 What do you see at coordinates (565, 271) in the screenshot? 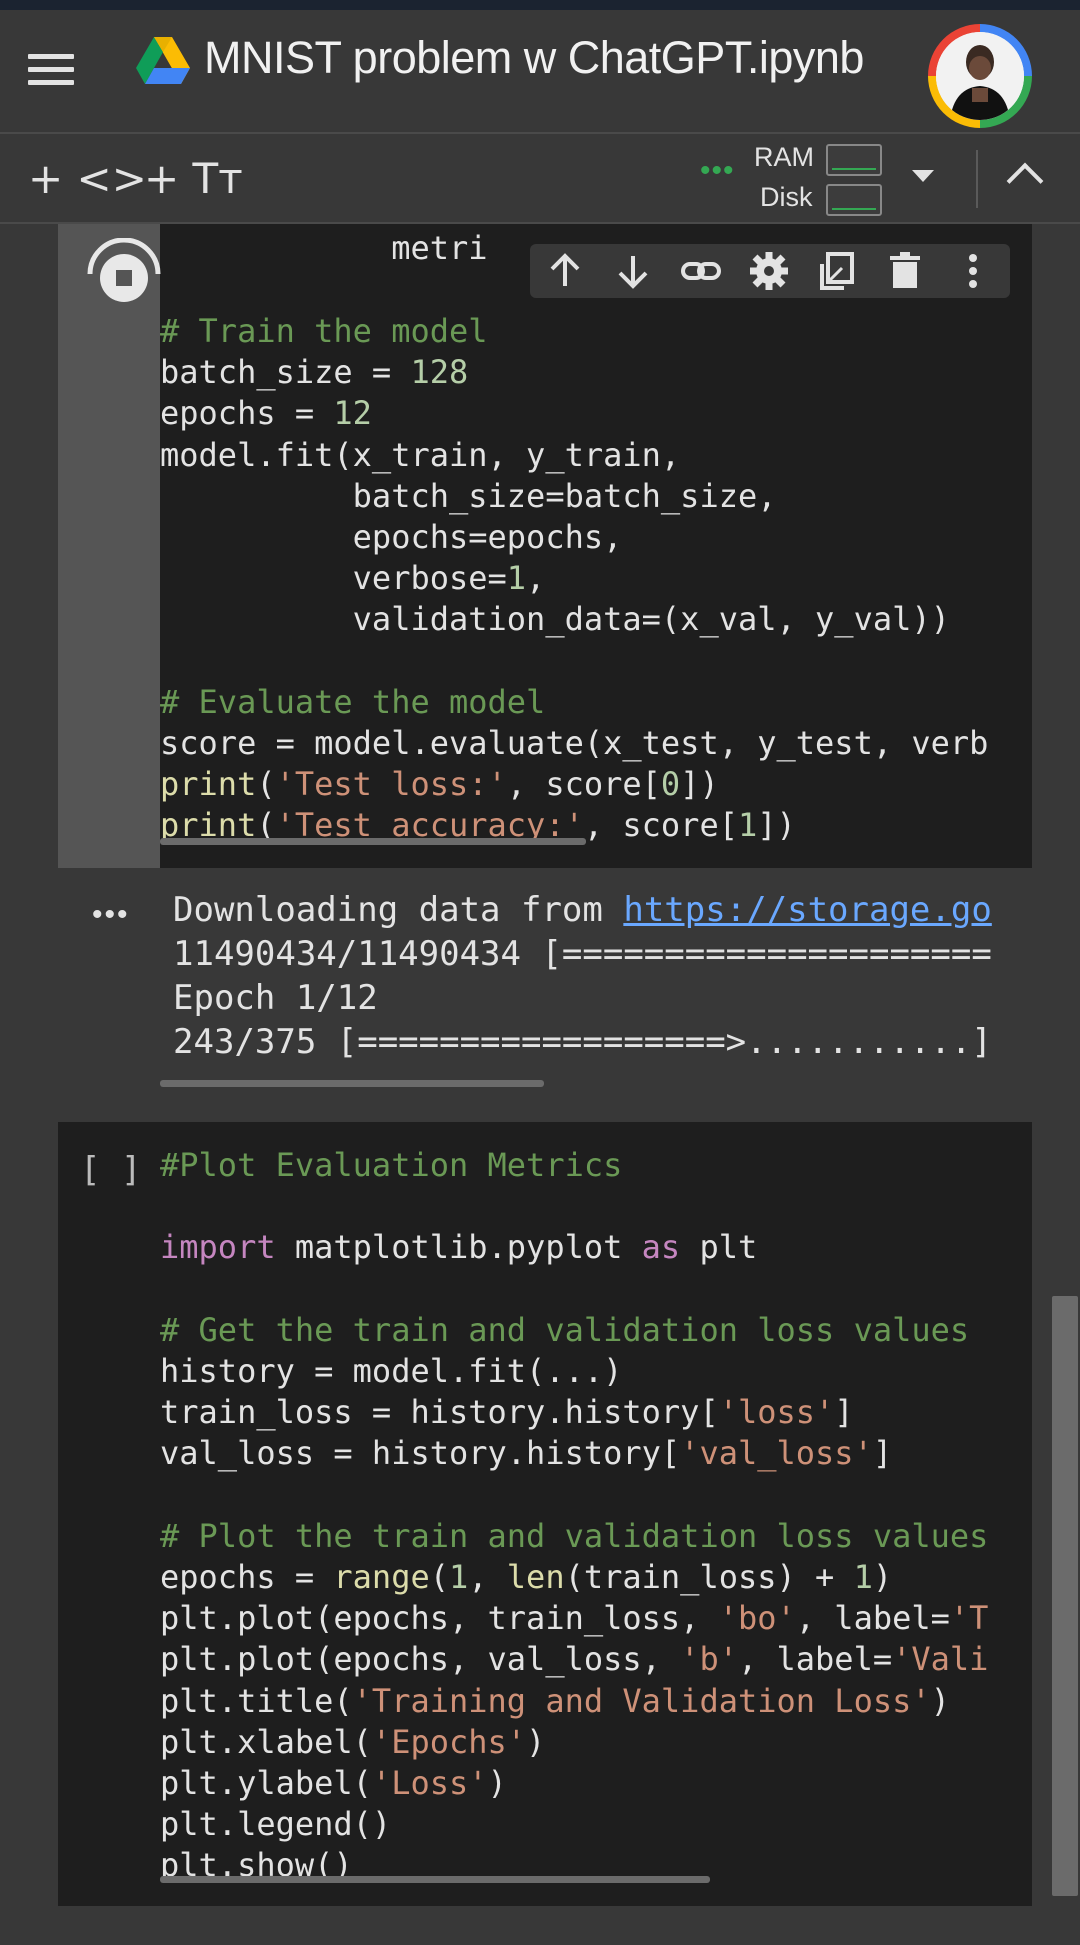
I see `arrow-up-icon` at bounding box center [565, 271].